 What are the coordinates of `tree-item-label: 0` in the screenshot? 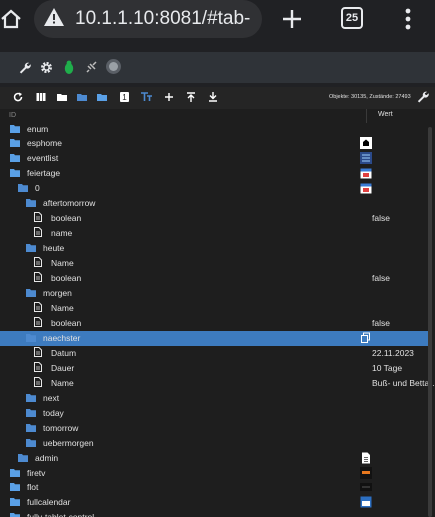 It's located at (37, 188).